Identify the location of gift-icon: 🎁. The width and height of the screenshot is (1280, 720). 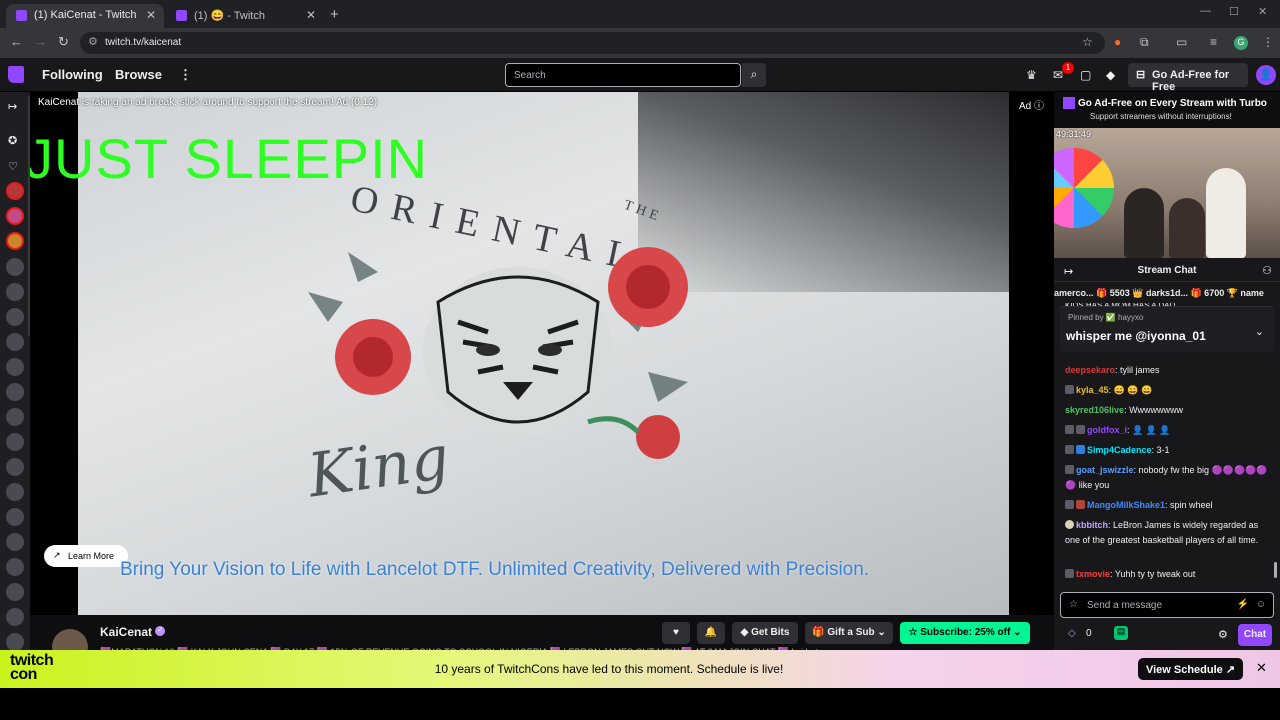
(820, 632).